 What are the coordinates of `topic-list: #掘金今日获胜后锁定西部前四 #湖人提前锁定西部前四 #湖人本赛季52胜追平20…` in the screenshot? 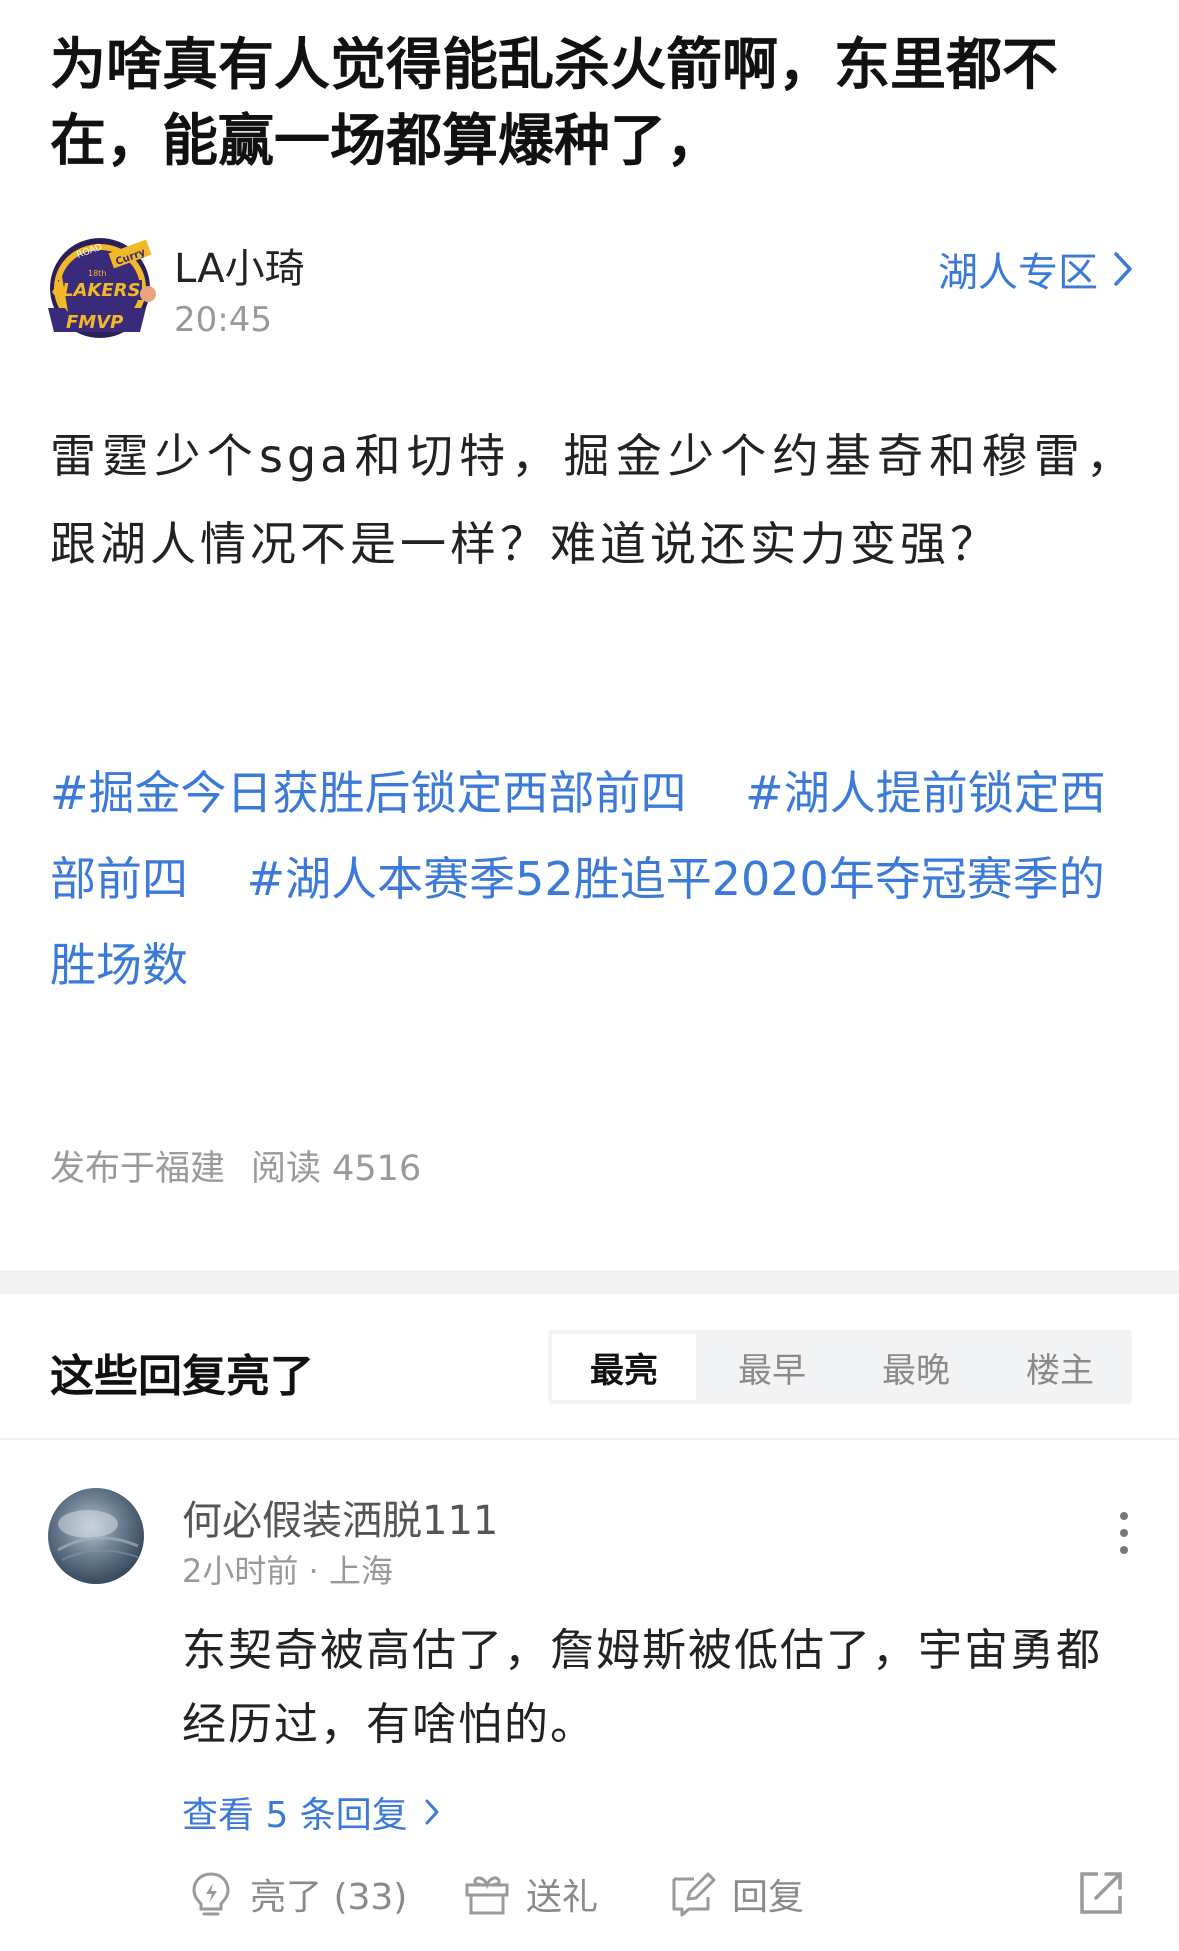 It's located at (595, 879).